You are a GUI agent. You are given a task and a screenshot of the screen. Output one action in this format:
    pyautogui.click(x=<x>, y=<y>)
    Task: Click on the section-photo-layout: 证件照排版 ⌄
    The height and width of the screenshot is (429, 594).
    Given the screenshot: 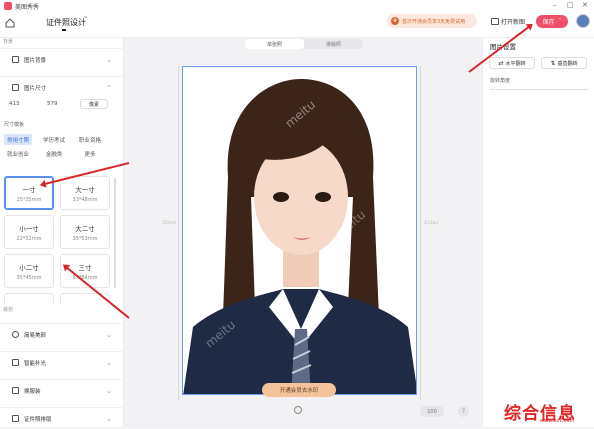 What is the action you would take?
    pyautogui.click(x=62, y=418)
    